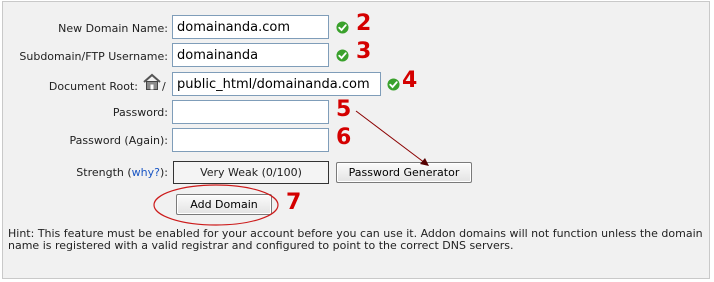 The image size is (714, 282). What do you see at coordinates (251, 172) in the screenshot?
I see `password-strength-meter: Very Weak (0/100)` at bounding box center [251, 172].